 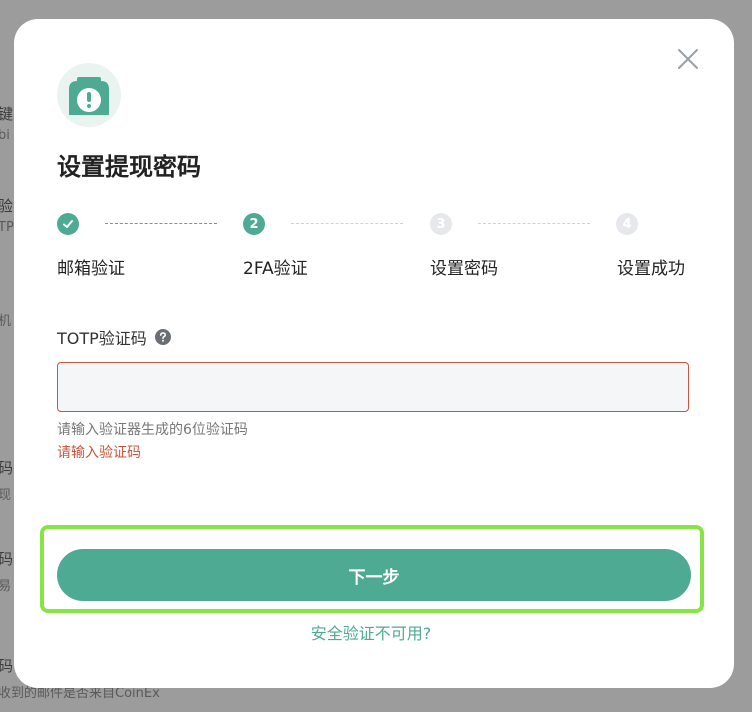 I want to click on step-2-indicator: 2, so click(x=254, y=224).